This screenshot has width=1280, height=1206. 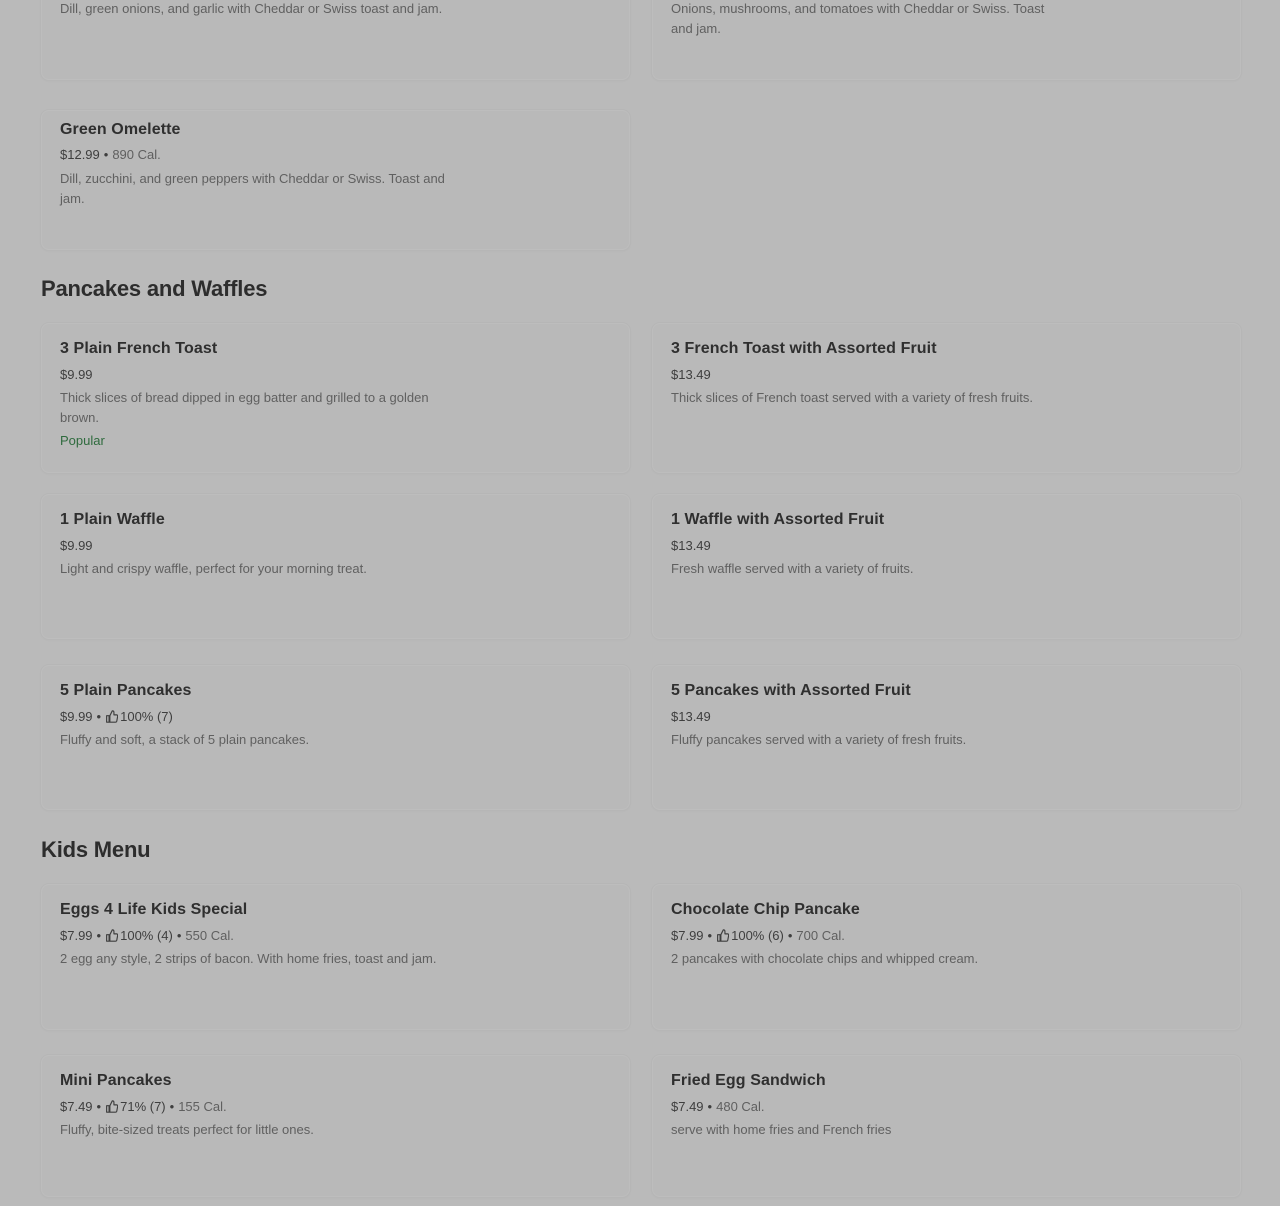 I want to click on item-name: Mini Pancakes, so click(x=116, y=1080).